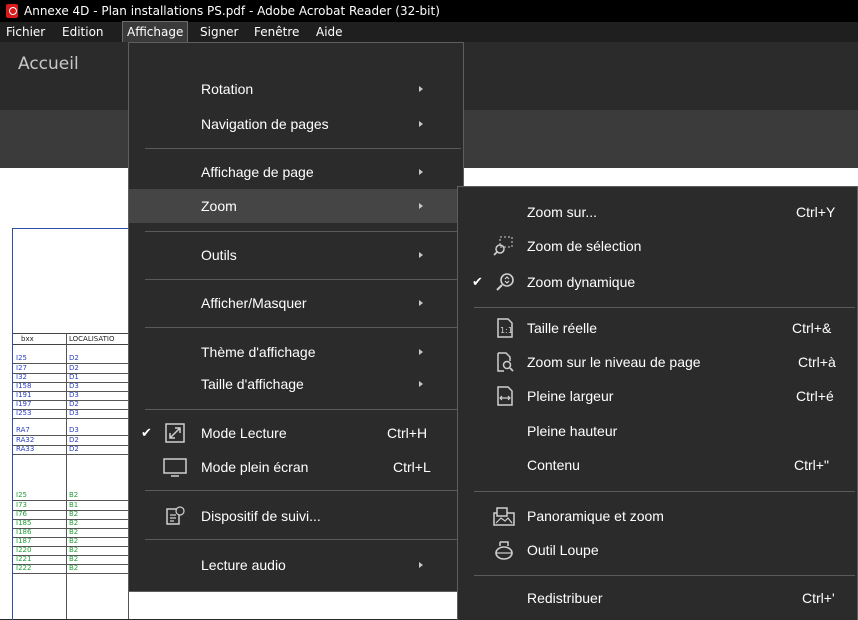 This screenshot has height=620, width=858. I want to click on tracker-icon, so click(175, 515).